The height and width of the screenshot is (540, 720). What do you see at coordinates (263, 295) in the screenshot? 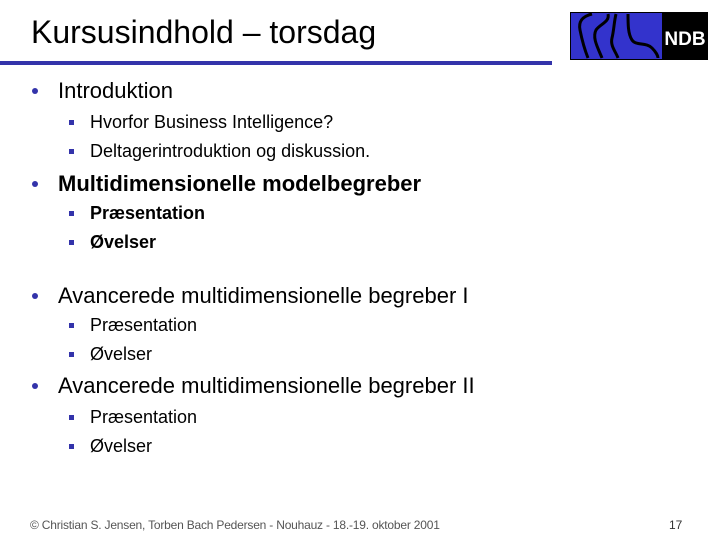
I see `section-label: Avancerede multidimensionelle begreber I` at bounding box center [263, 295].